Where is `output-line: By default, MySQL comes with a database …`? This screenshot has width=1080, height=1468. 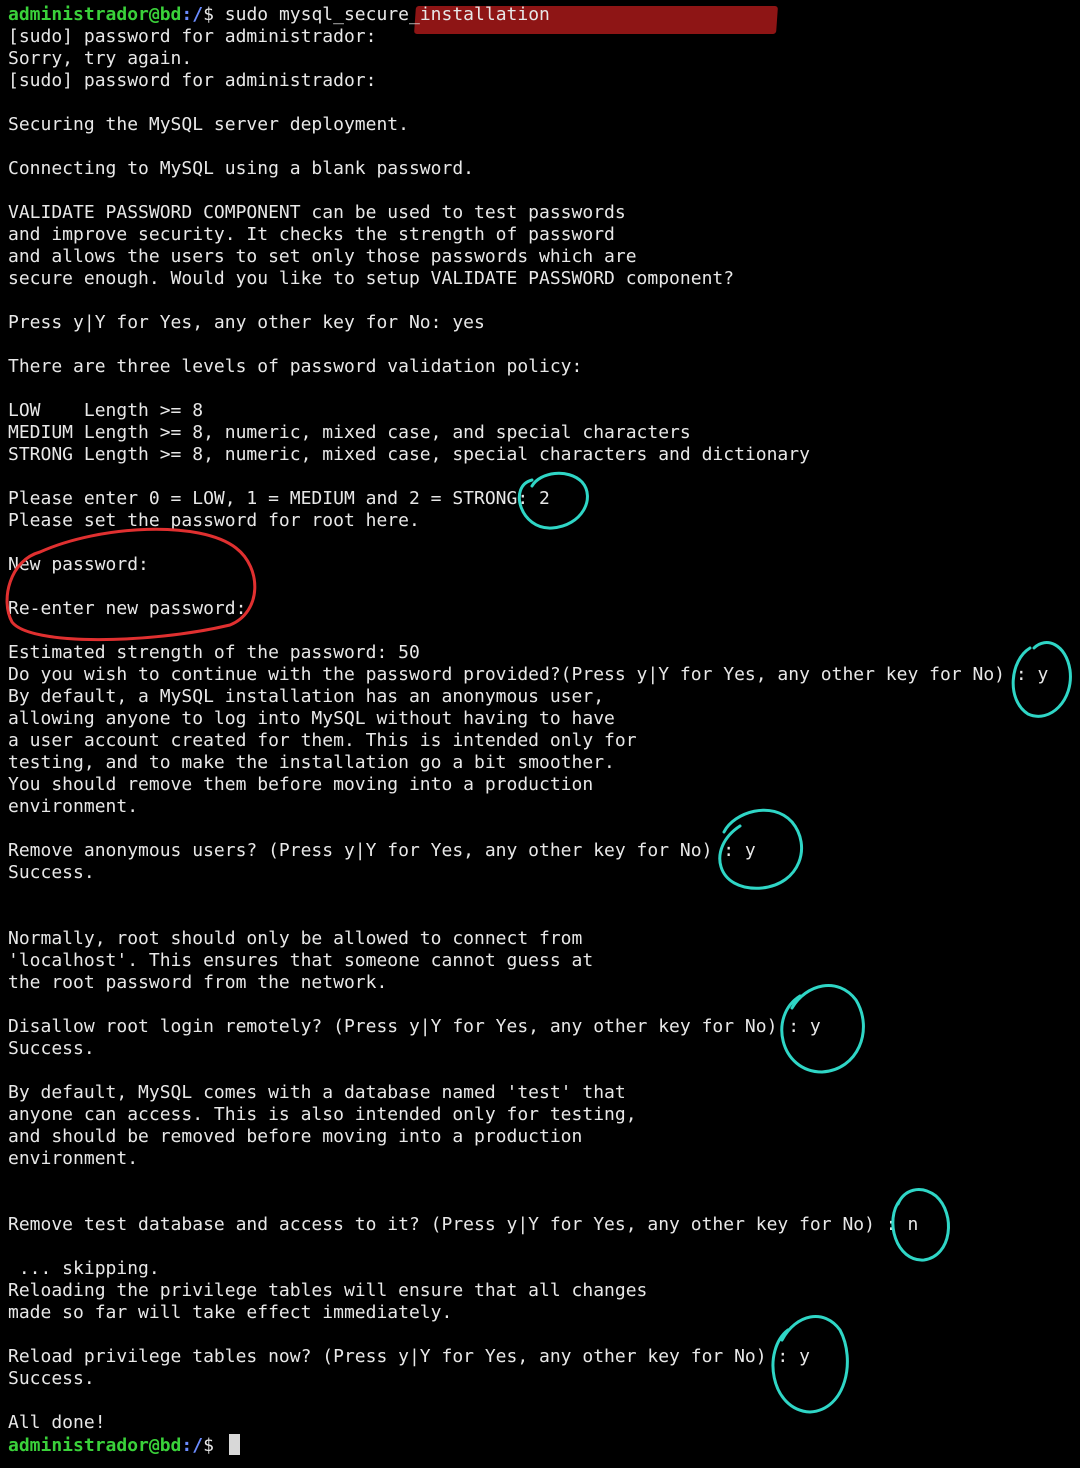 output-line: By default, MySQL comes with a database … is located at coordinates (317, 1092).